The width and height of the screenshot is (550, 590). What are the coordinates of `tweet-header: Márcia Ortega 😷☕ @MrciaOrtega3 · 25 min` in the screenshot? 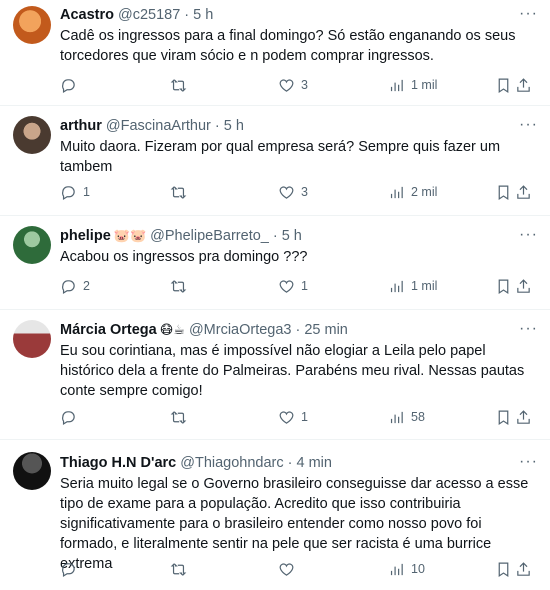 It's located at (204, 330).